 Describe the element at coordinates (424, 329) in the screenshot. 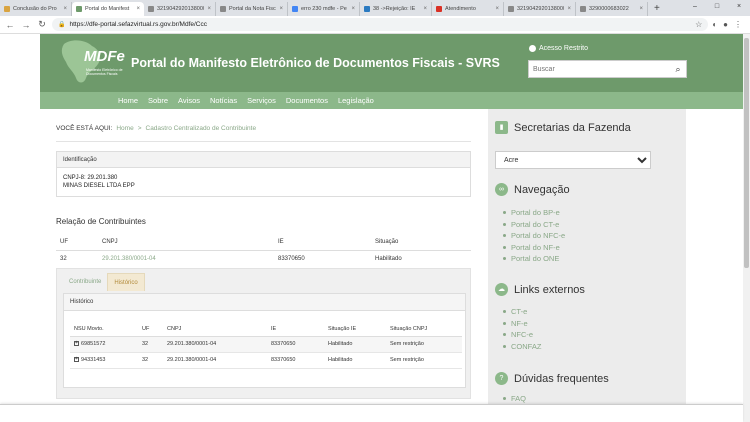

I see `col-situacao-cnpj: Situação CNPJ` at that location.